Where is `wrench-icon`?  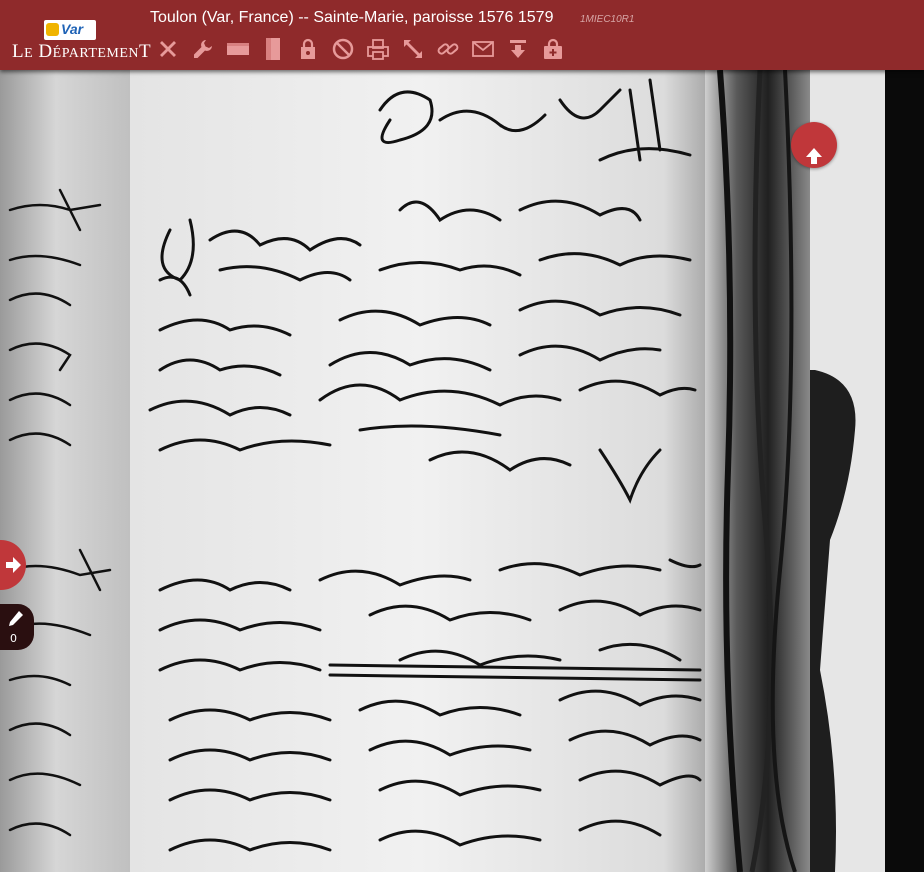 wrench-icon is located at coordinates (202, 49).